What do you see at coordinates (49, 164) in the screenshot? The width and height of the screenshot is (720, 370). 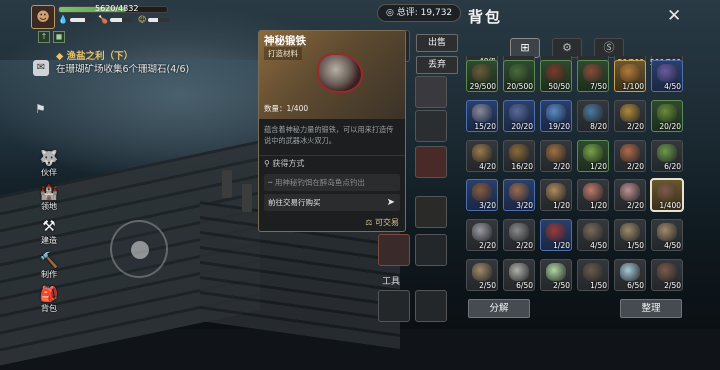 I see `nav-partner: 🐺 伙伴` at bounding box center [49, 164].